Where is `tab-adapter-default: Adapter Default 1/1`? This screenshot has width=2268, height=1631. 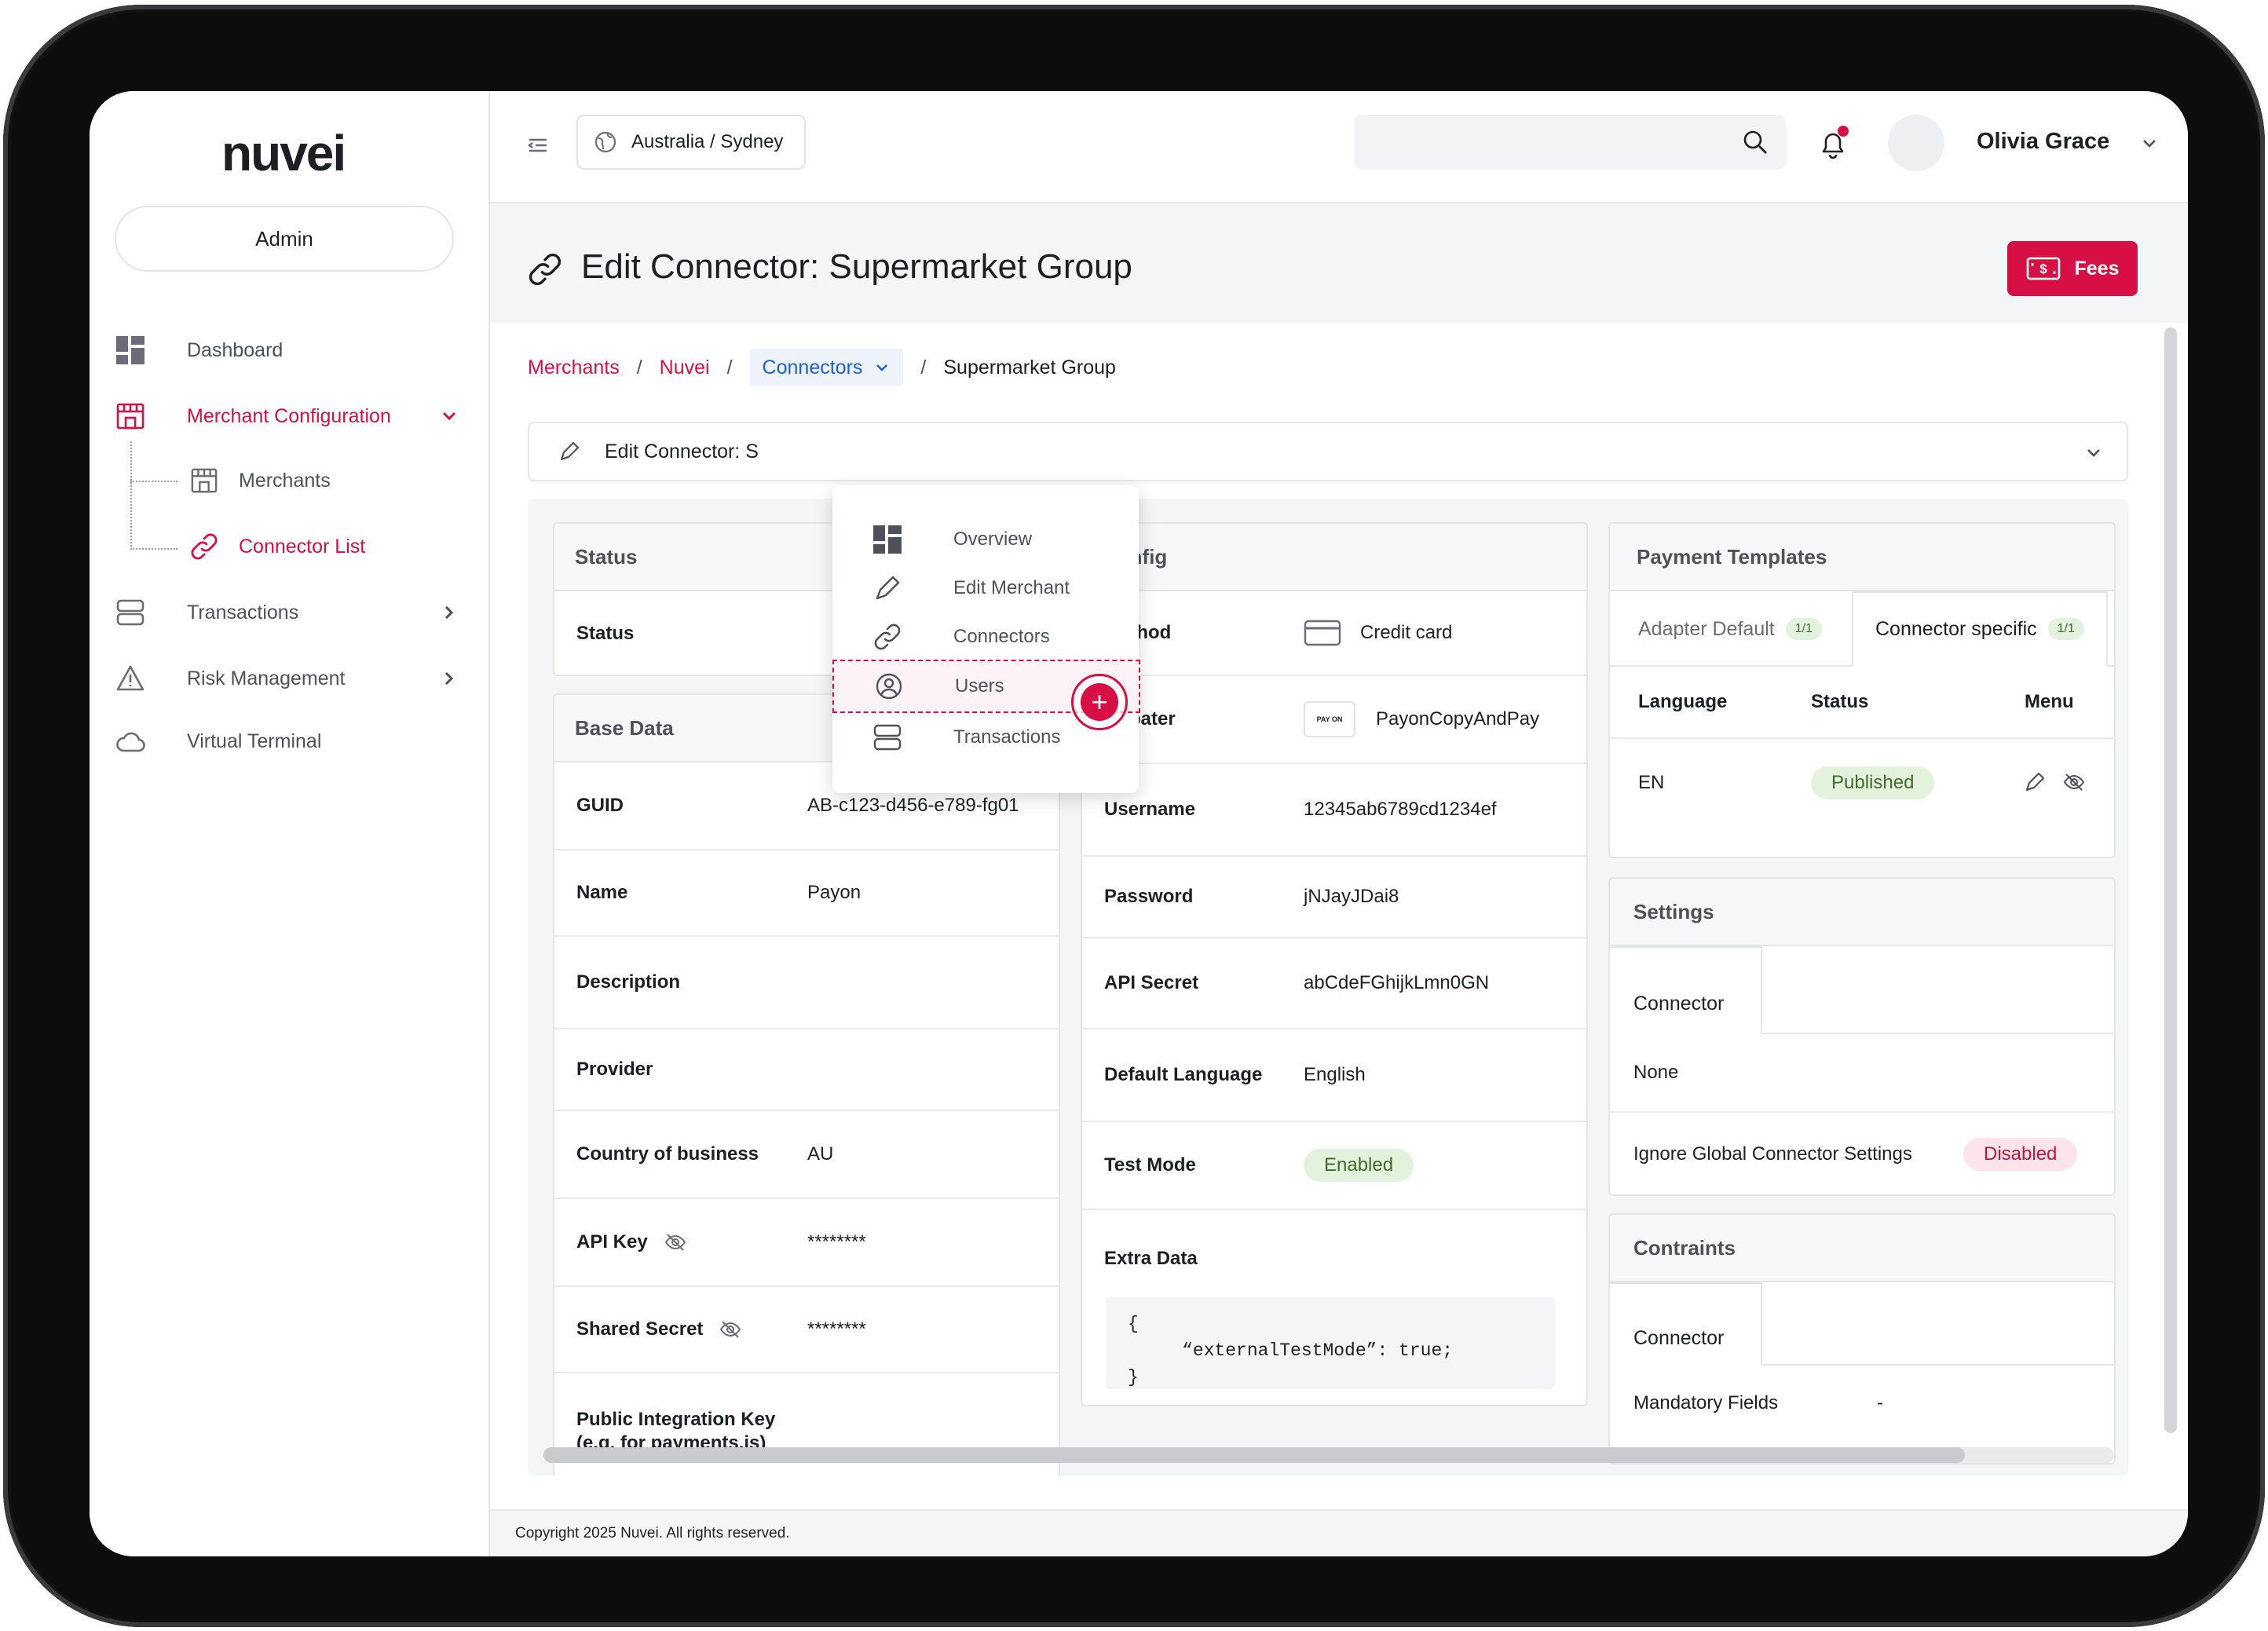 tab-adapter-default: Adapter Default 1/1 is located at coordinates (1730, 629).